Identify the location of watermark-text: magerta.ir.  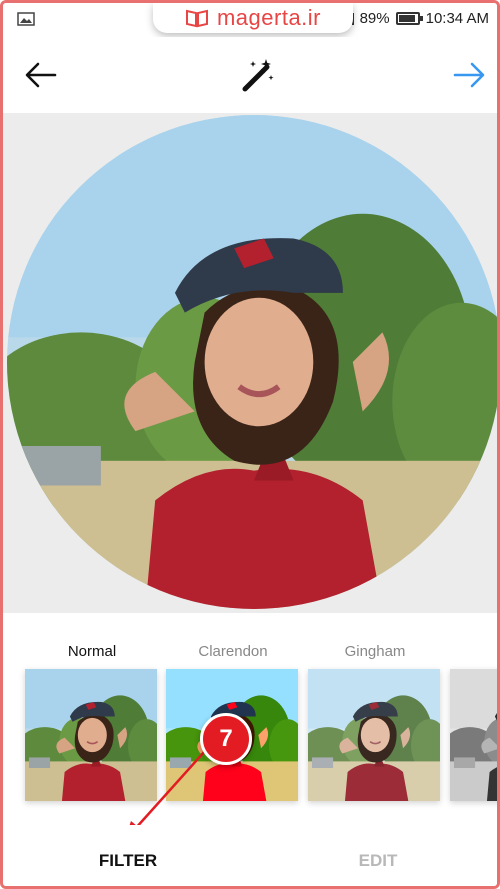
(269, 17).